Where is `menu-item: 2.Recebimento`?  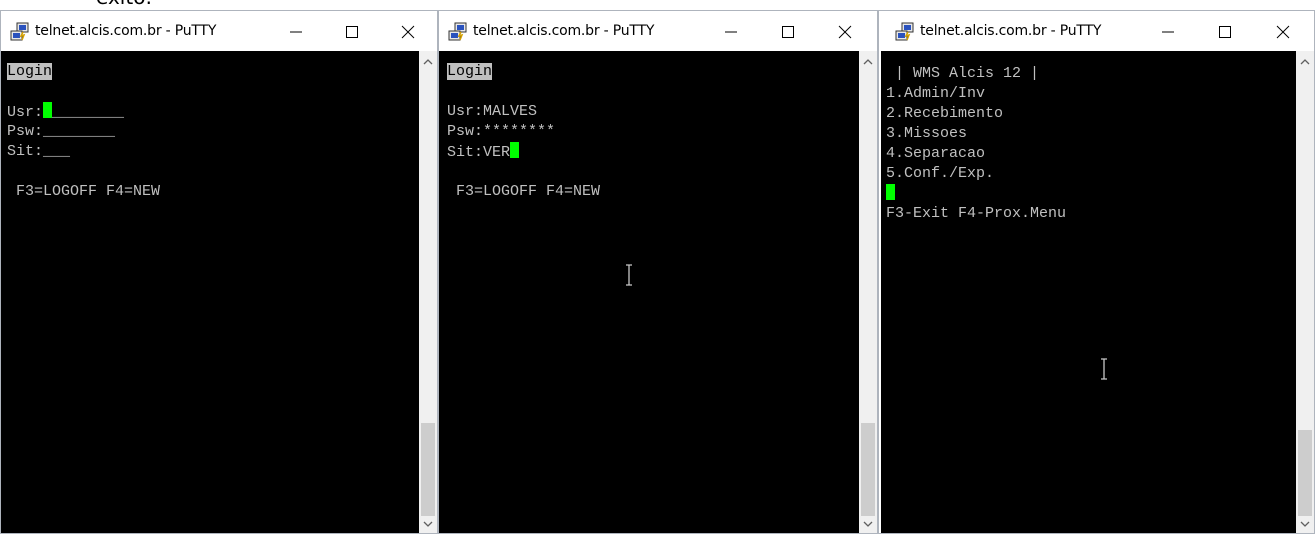 menu-item: 2.Recebimento is located at coordinates (945, 113).